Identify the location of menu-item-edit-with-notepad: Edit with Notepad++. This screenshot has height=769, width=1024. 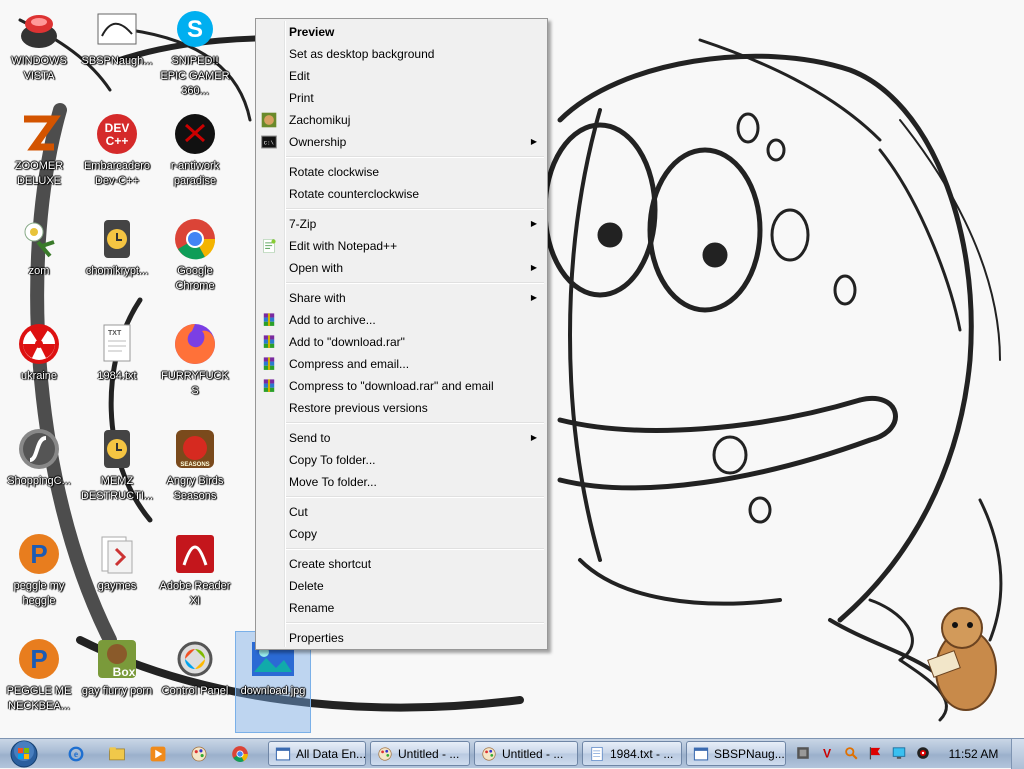
(401, 246).